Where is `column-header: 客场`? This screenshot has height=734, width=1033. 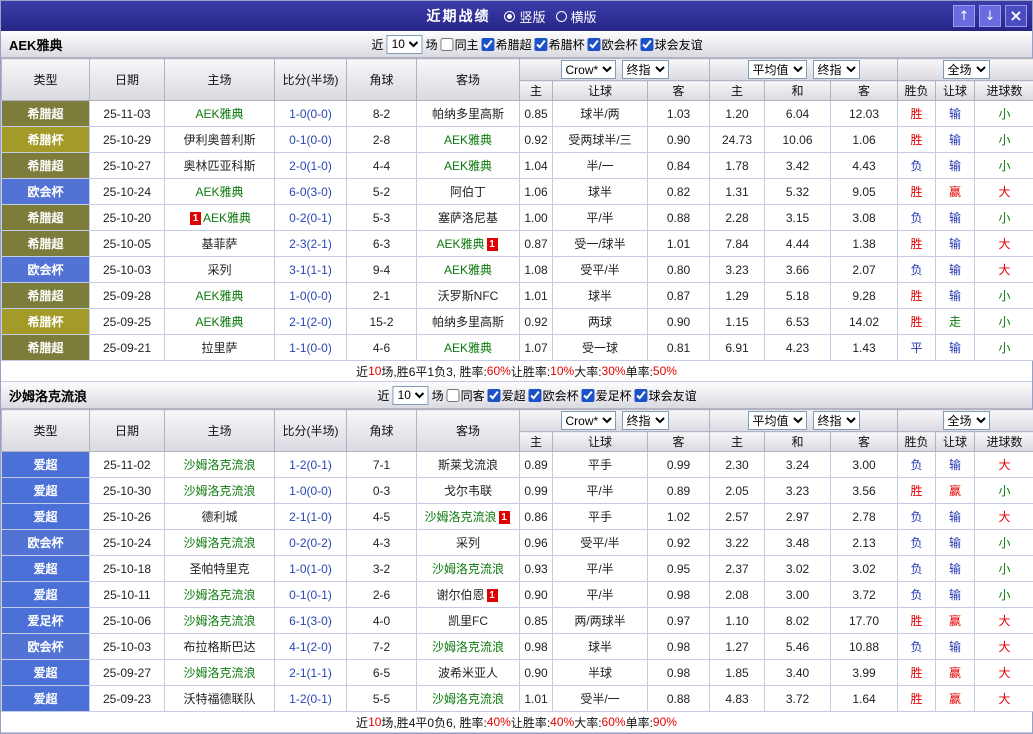
column-header: 客场 is located at coordinates (468, 79).